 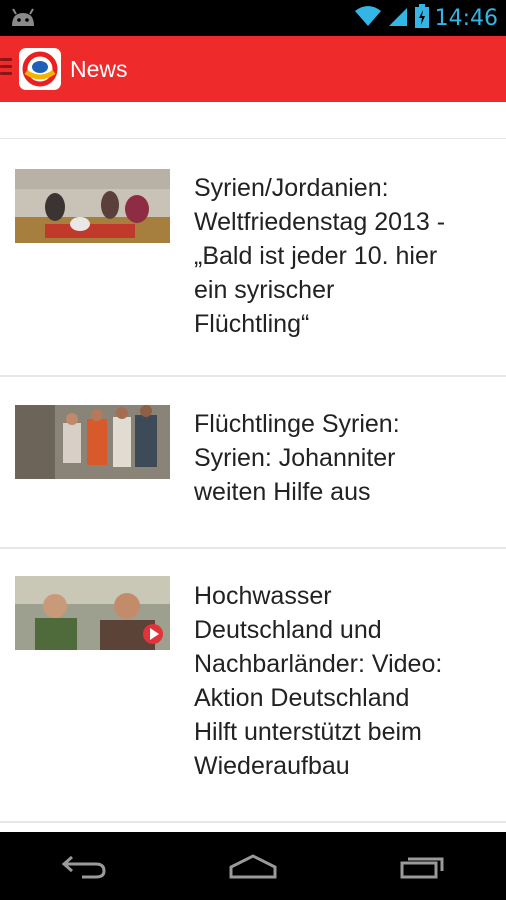 I want to click on signal-icon, so click(x=398, y=18).